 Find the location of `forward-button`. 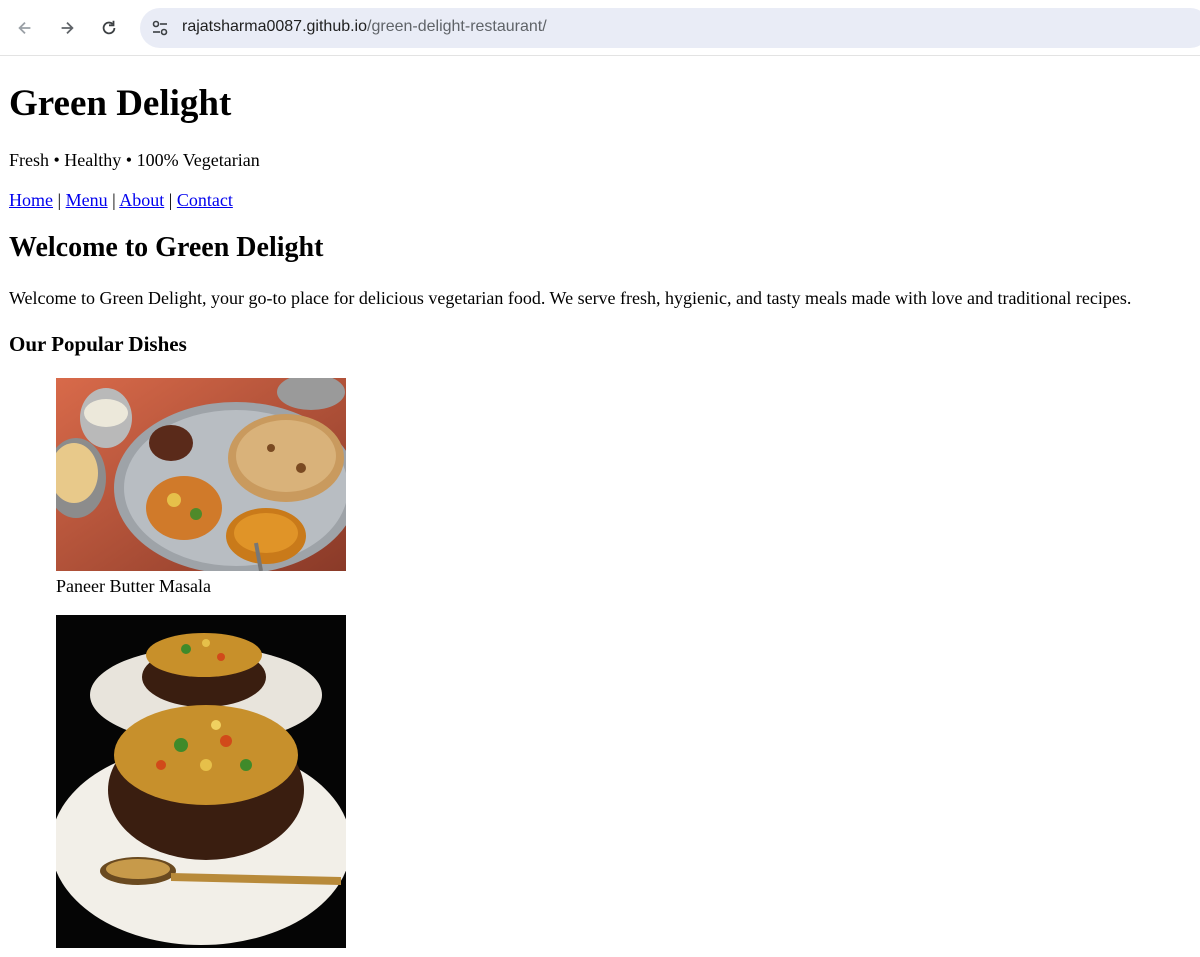

forward-button is located at coordinates (67, 28).